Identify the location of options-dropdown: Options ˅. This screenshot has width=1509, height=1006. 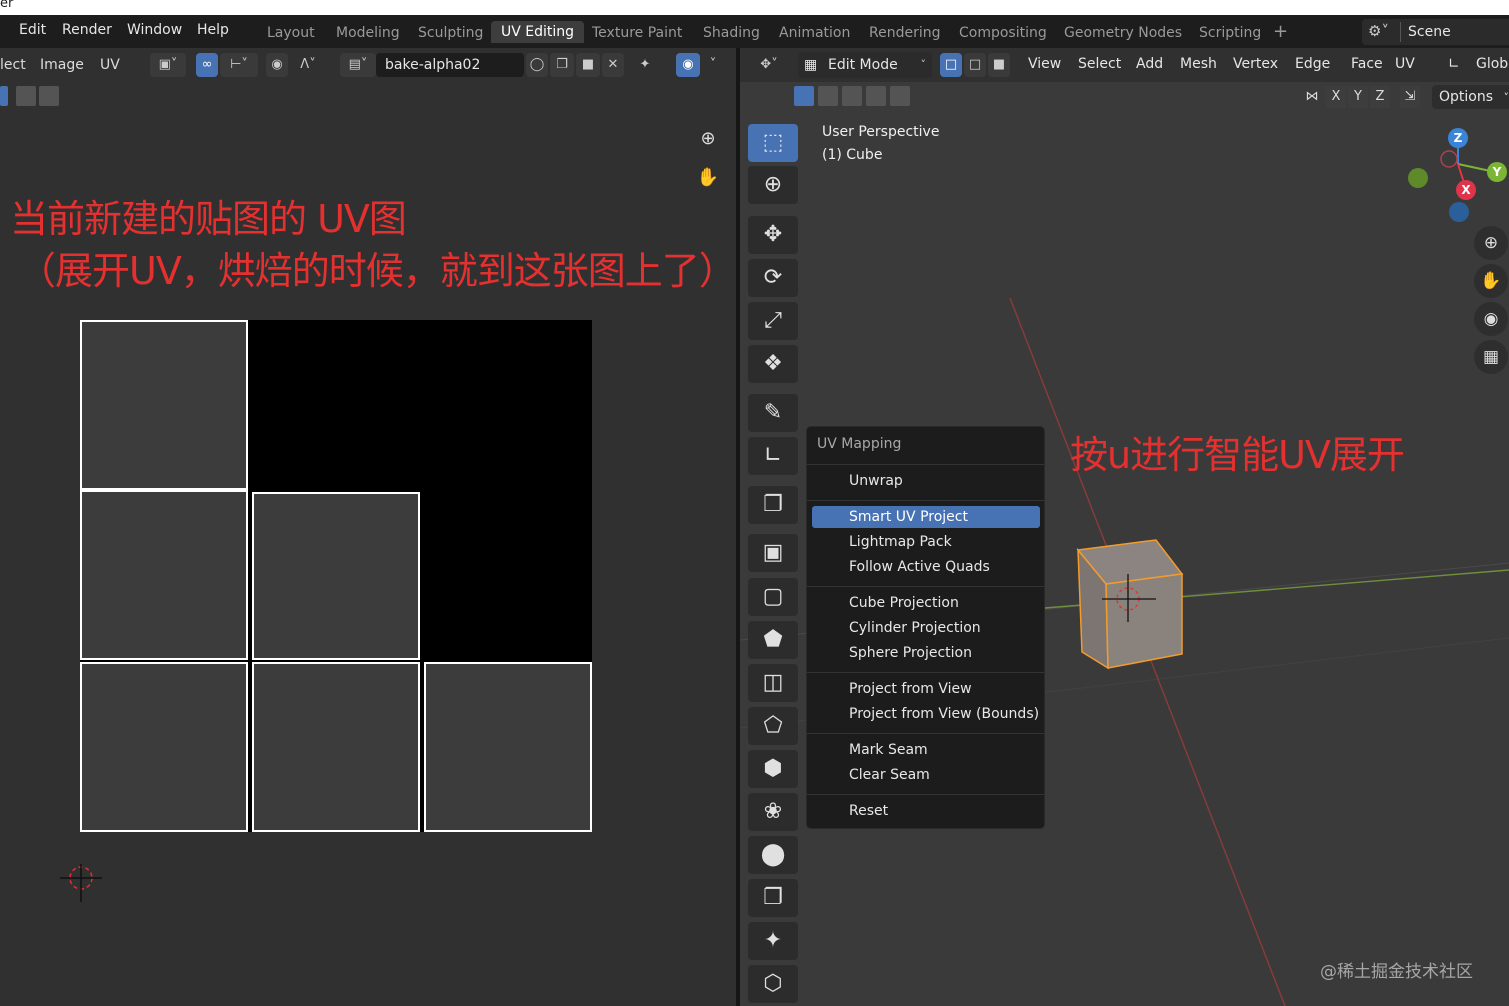
(1470, 97).